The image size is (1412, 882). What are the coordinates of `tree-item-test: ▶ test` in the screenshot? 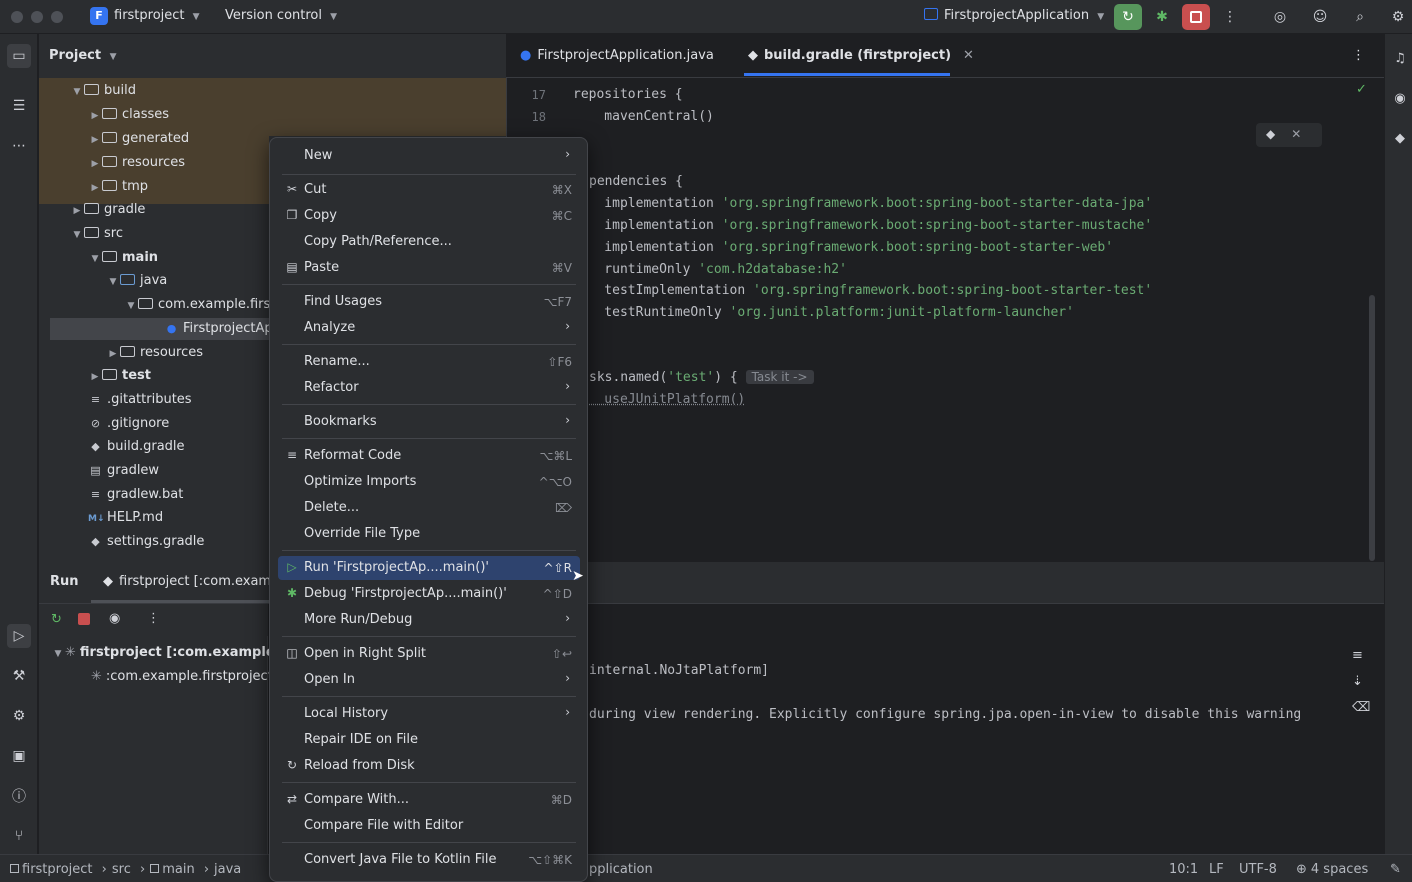 It's located at (119, 376).